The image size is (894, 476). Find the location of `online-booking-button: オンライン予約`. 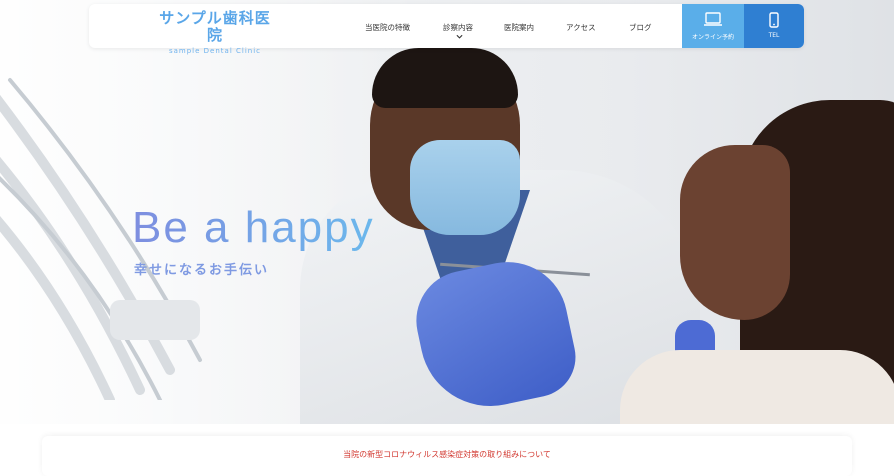

online-booking-button: オンライン予約 is located at coordinates (713, 26).